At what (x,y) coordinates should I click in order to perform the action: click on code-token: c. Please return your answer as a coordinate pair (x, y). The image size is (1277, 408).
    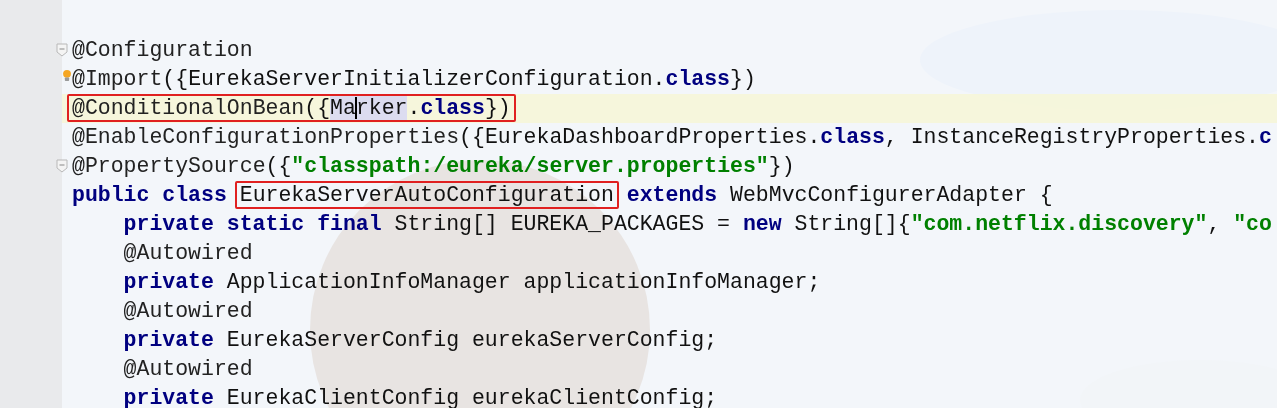
    Looking at the image, I should click on (1265, 137).